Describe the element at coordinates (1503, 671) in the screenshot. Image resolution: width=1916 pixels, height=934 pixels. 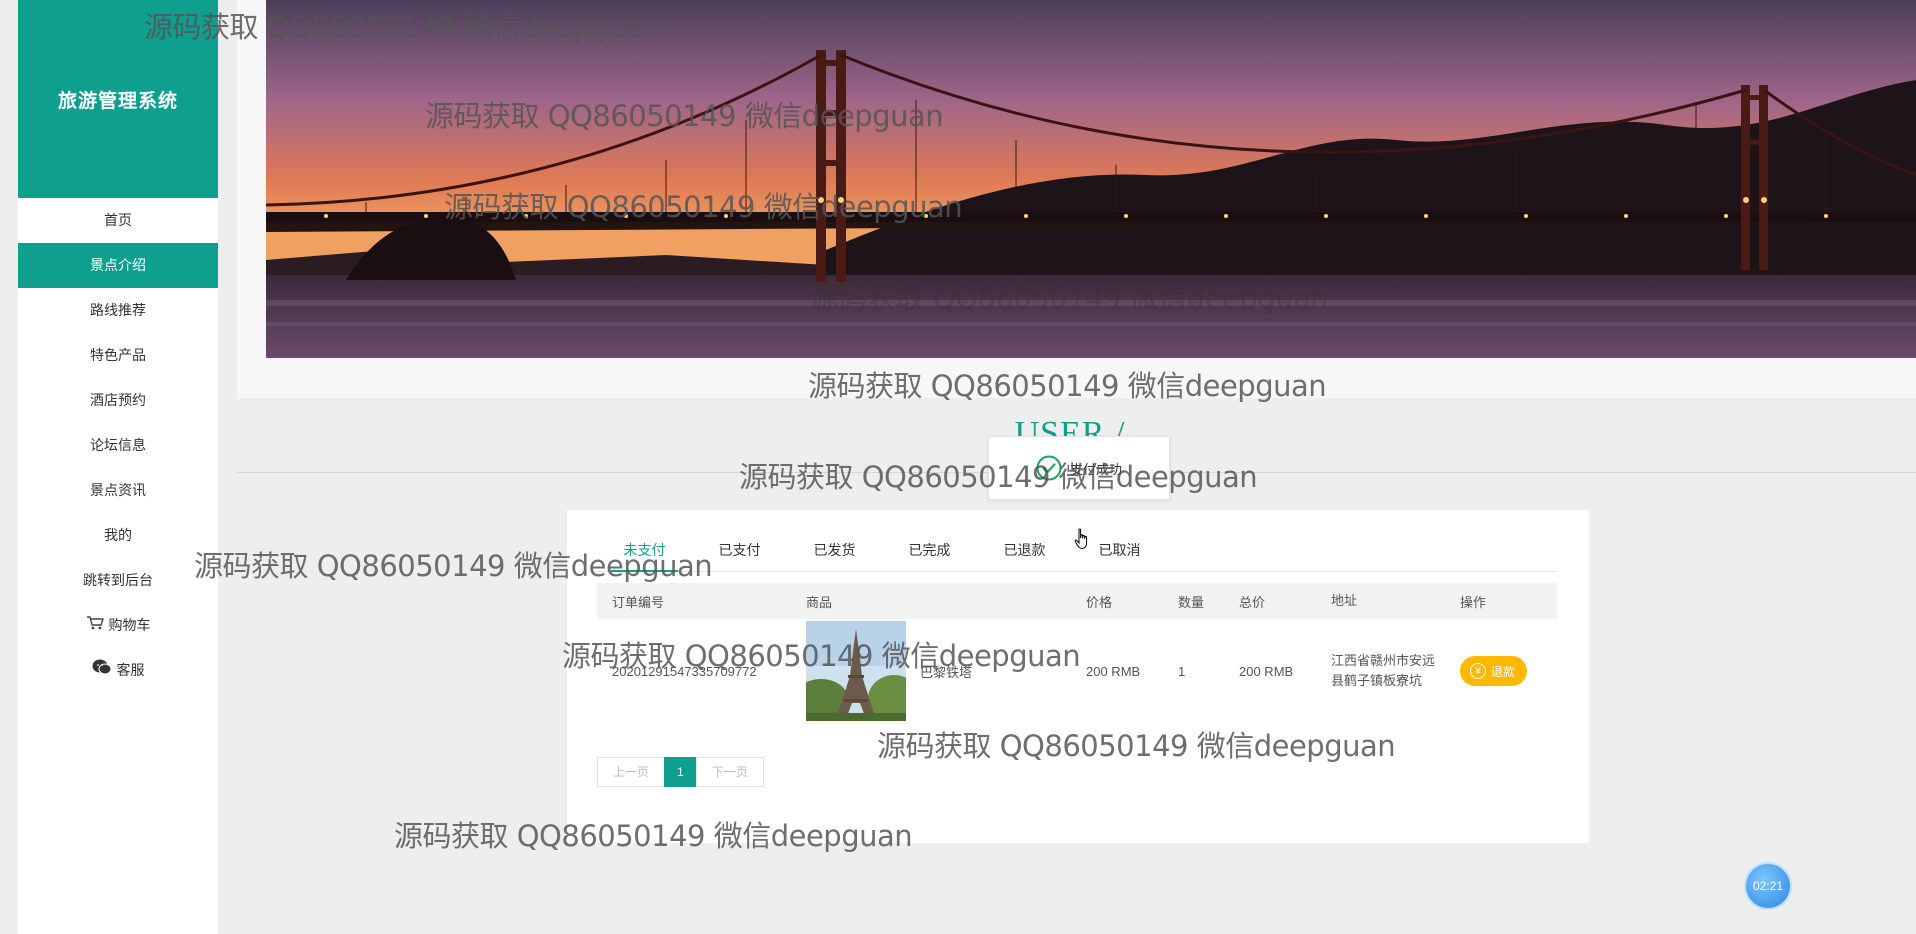
I see `refund-label: 退款` at that location.